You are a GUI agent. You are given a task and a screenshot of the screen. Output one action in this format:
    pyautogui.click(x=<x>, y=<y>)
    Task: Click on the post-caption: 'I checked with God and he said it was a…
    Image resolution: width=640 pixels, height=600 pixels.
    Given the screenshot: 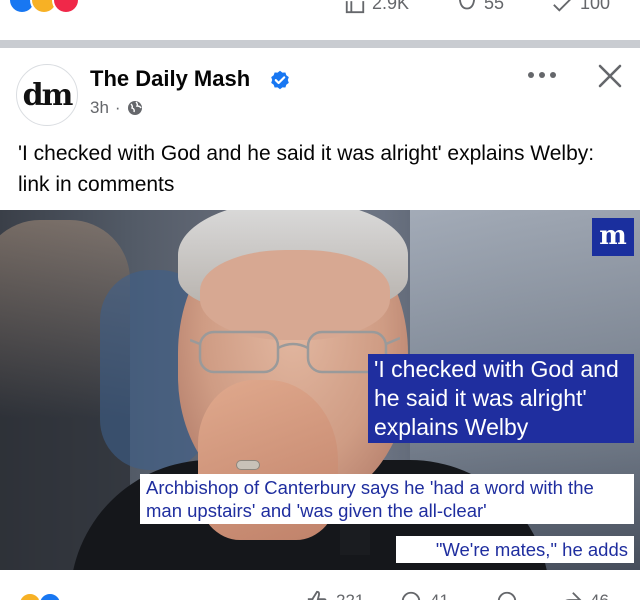 What is the action you would take?
    pyautogui.click(x=306, y=169)
    